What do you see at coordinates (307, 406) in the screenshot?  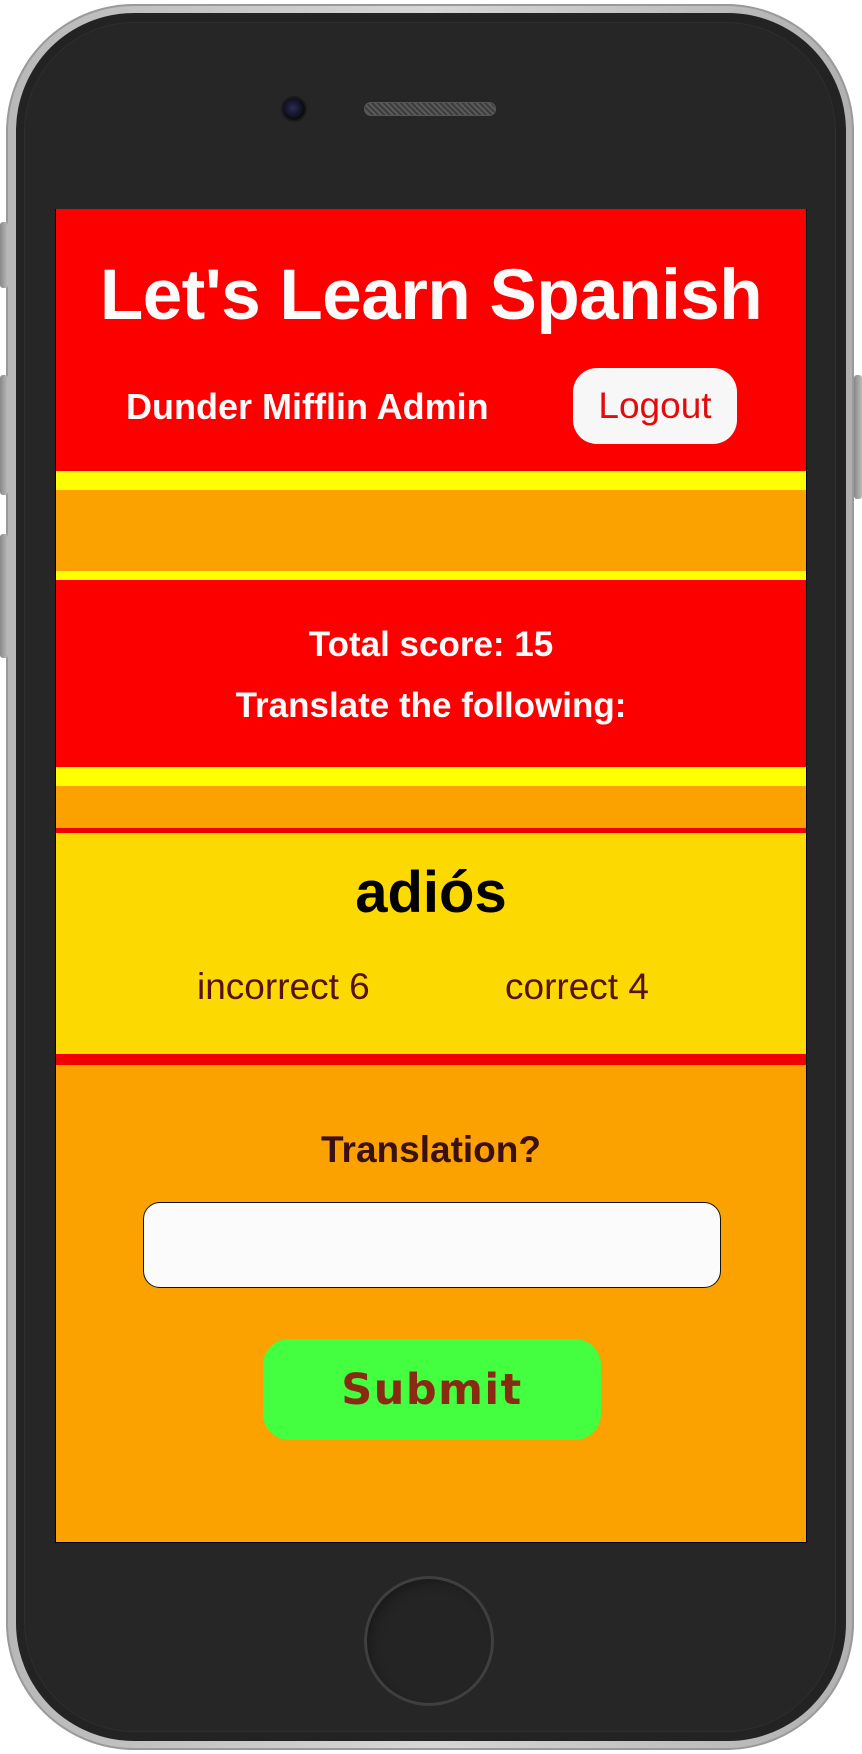 I see `user-name: Dunder Mifflin Admin` at bounding box center [307, 406].